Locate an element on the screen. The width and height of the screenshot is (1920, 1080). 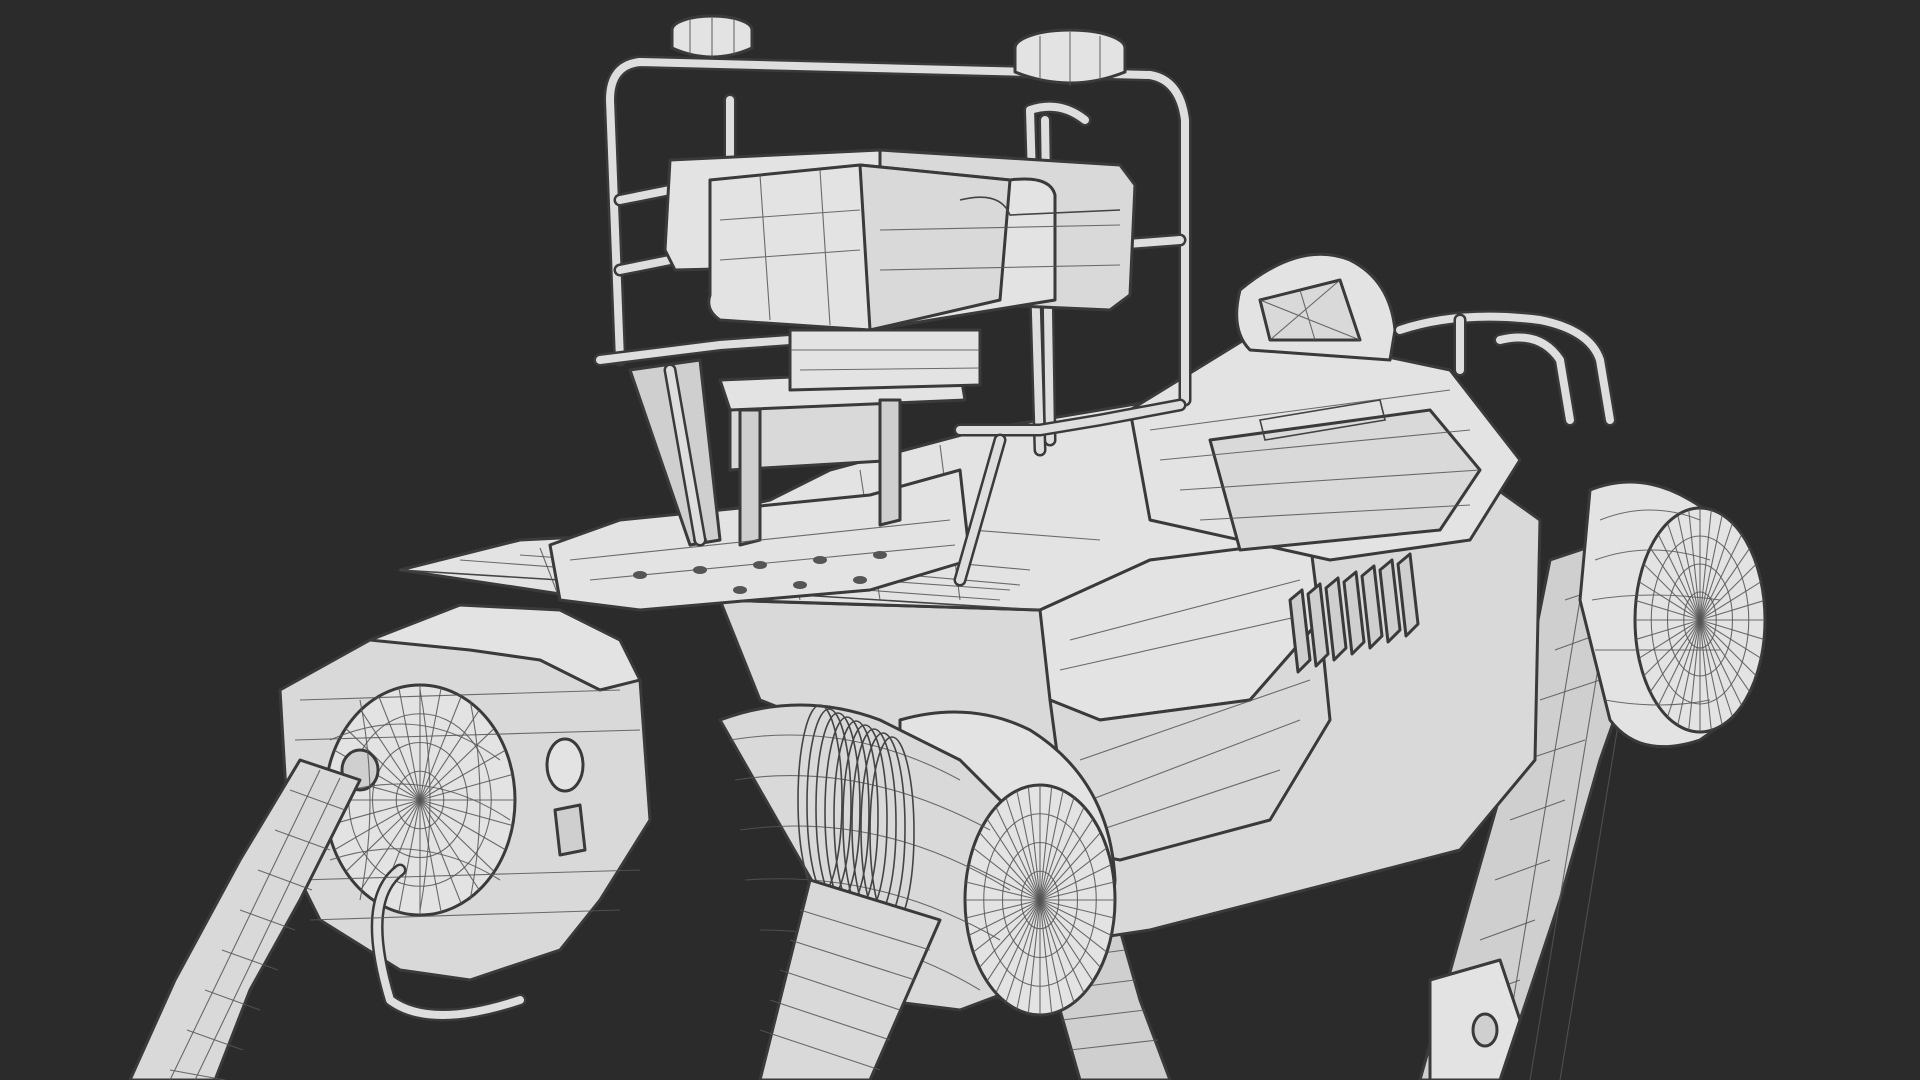
payload-platform is located at coordinates (760, 485).